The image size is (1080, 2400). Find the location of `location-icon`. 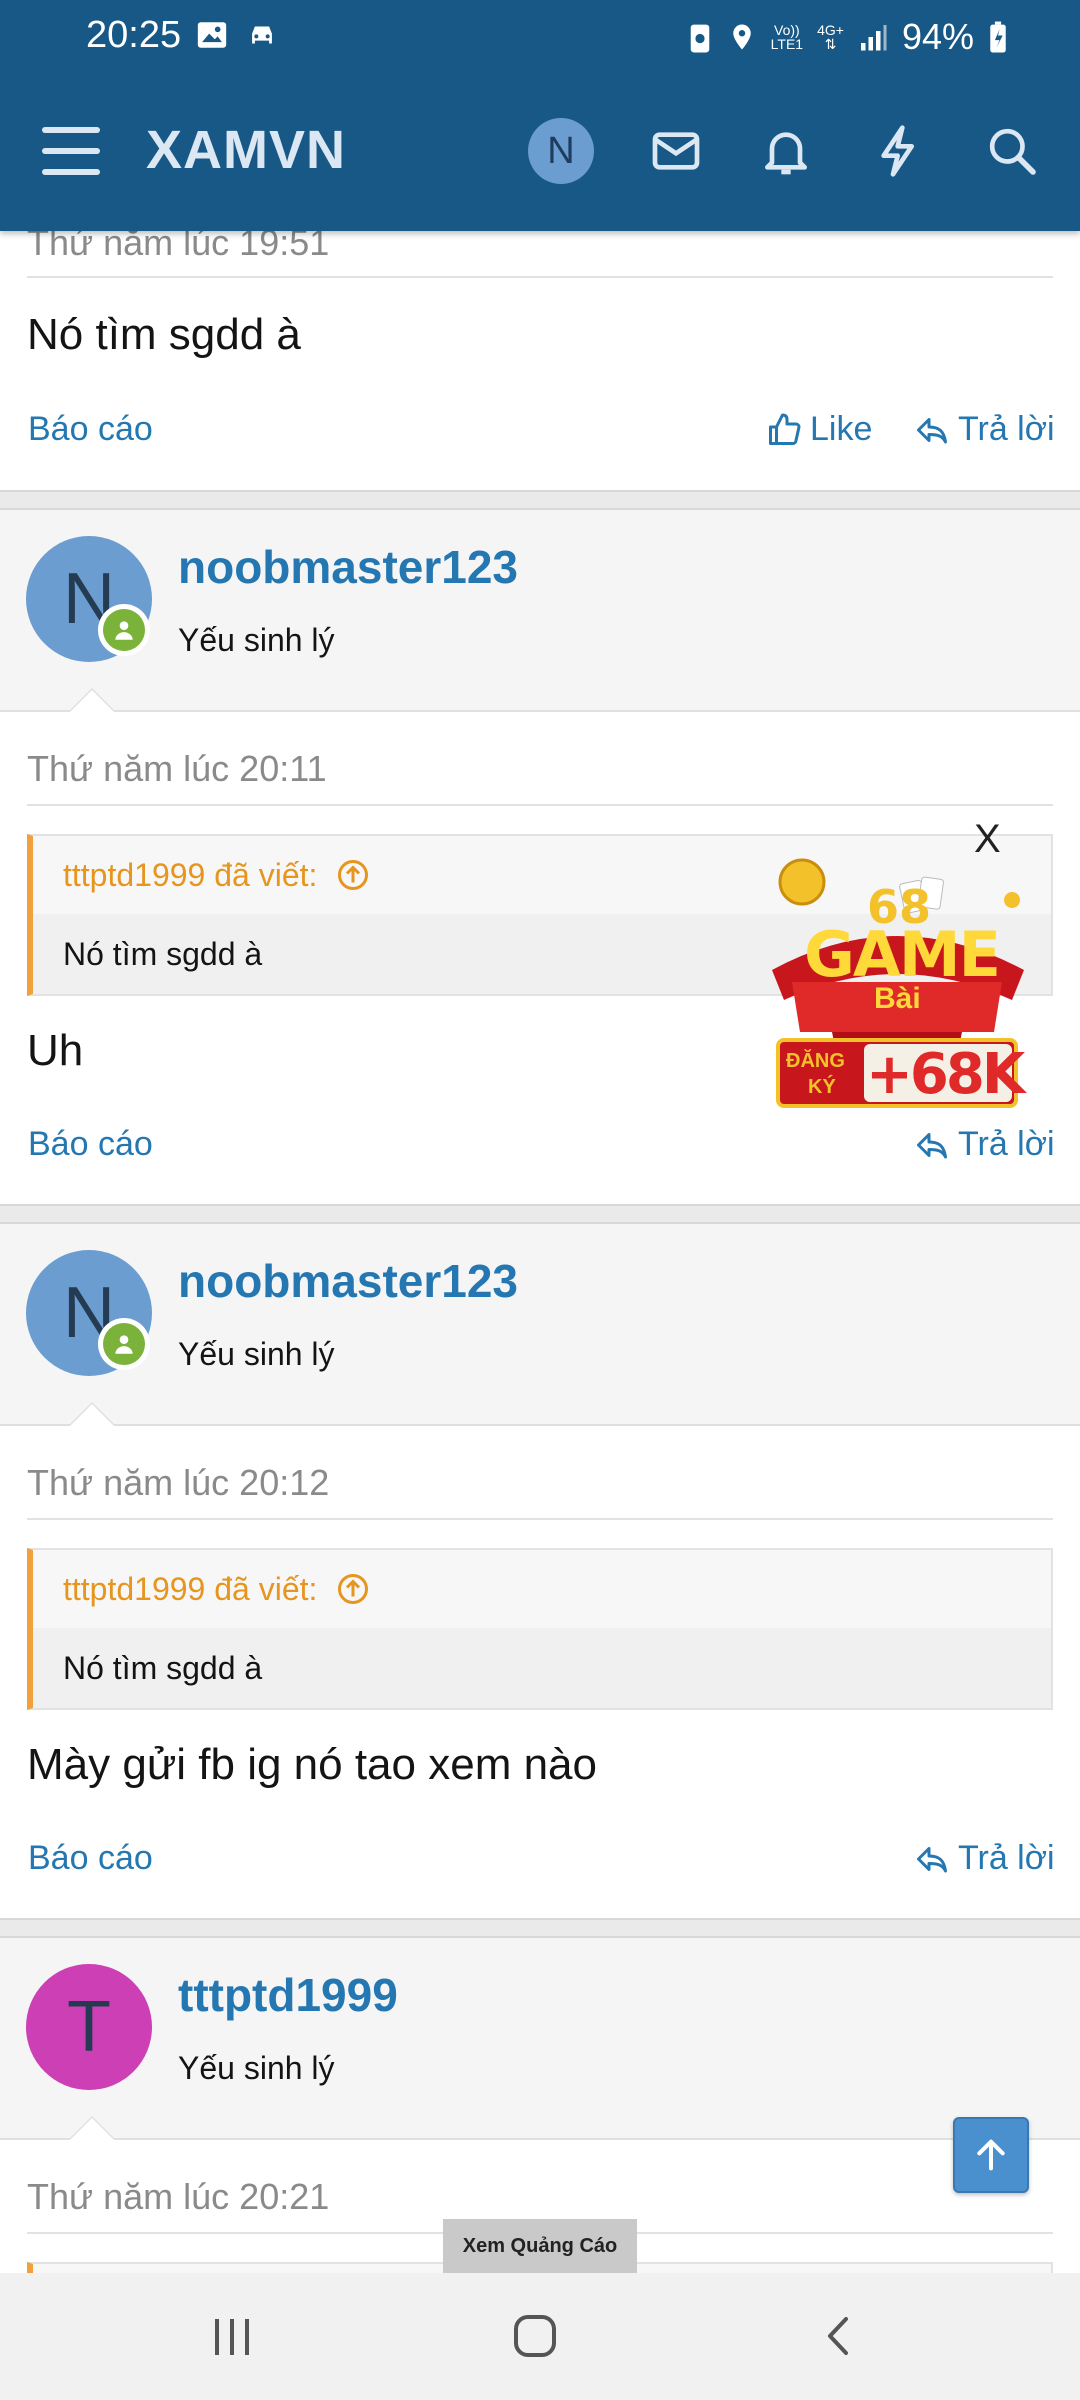

location-icon is located at coordinates (741, 37).